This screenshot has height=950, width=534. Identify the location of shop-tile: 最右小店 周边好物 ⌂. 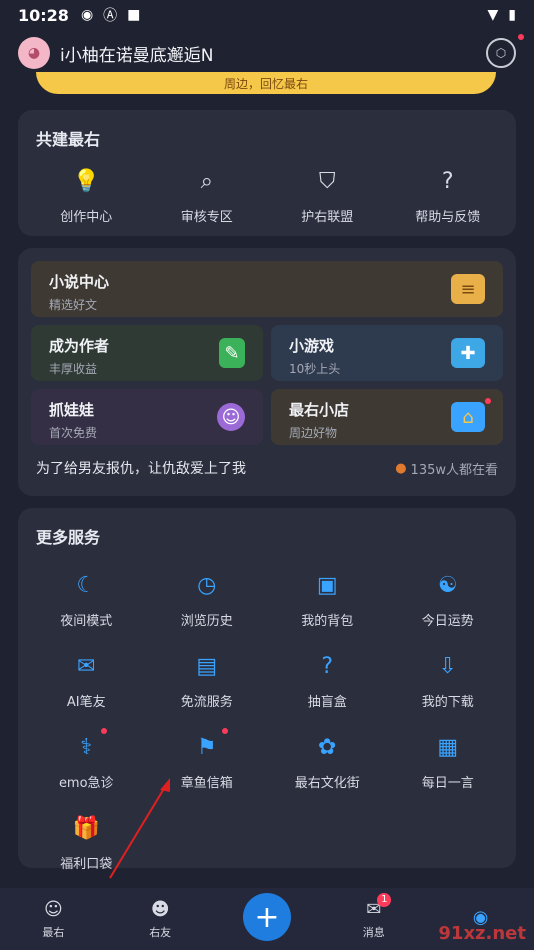
(387, 417).